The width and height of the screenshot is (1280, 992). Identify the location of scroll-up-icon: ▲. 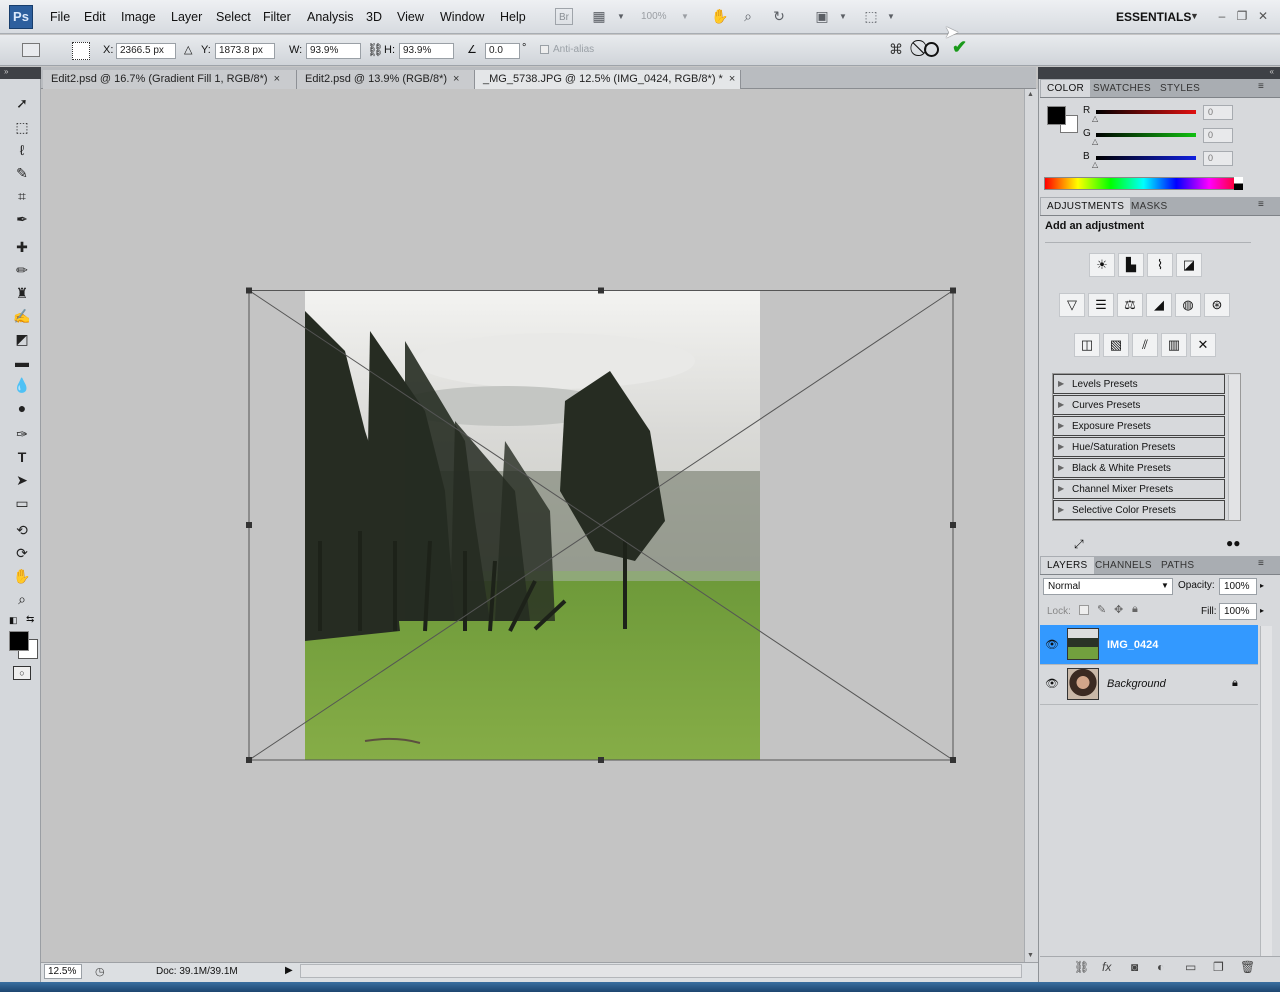
(1030, 94).